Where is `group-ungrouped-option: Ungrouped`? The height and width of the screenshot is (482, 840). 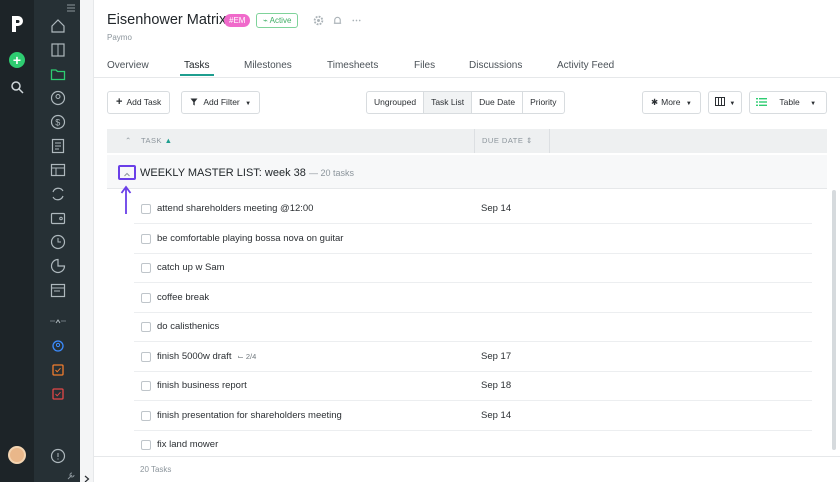 group-ungrouped-option: Ungrouped is located at coordinates (396, 102).